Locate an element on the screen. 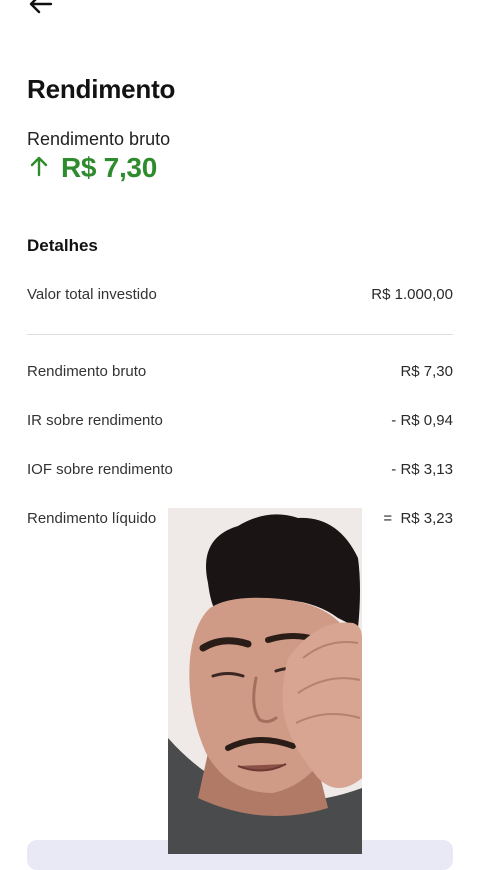  detail-label: Rendimento líquido is located at coordinates (92, 518).